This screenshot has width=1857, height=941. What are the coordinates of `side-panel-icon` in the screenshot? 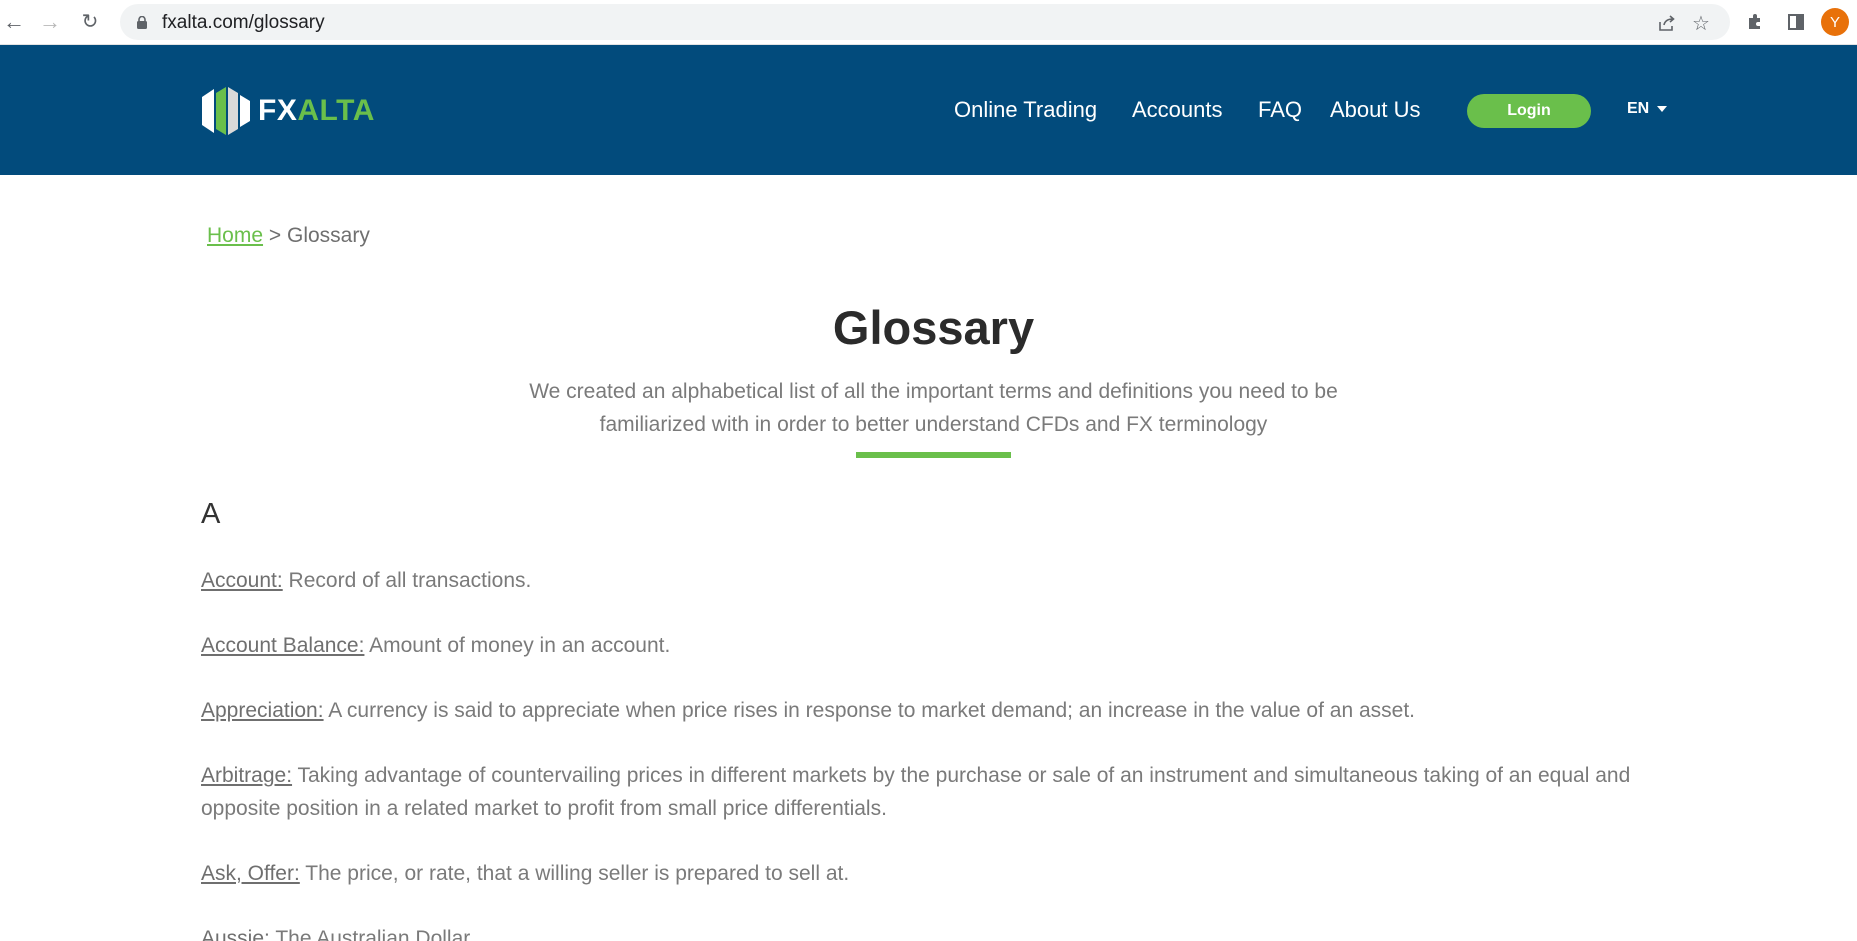 It's located at (1796, 22).